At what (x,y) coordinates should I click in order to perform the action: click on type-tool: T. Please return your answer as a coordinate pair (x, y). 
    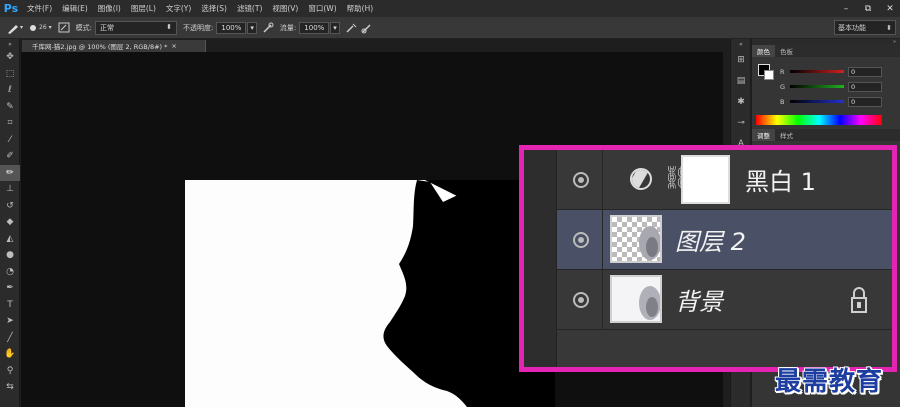
    Looking at the image, I should click on (10, 305).